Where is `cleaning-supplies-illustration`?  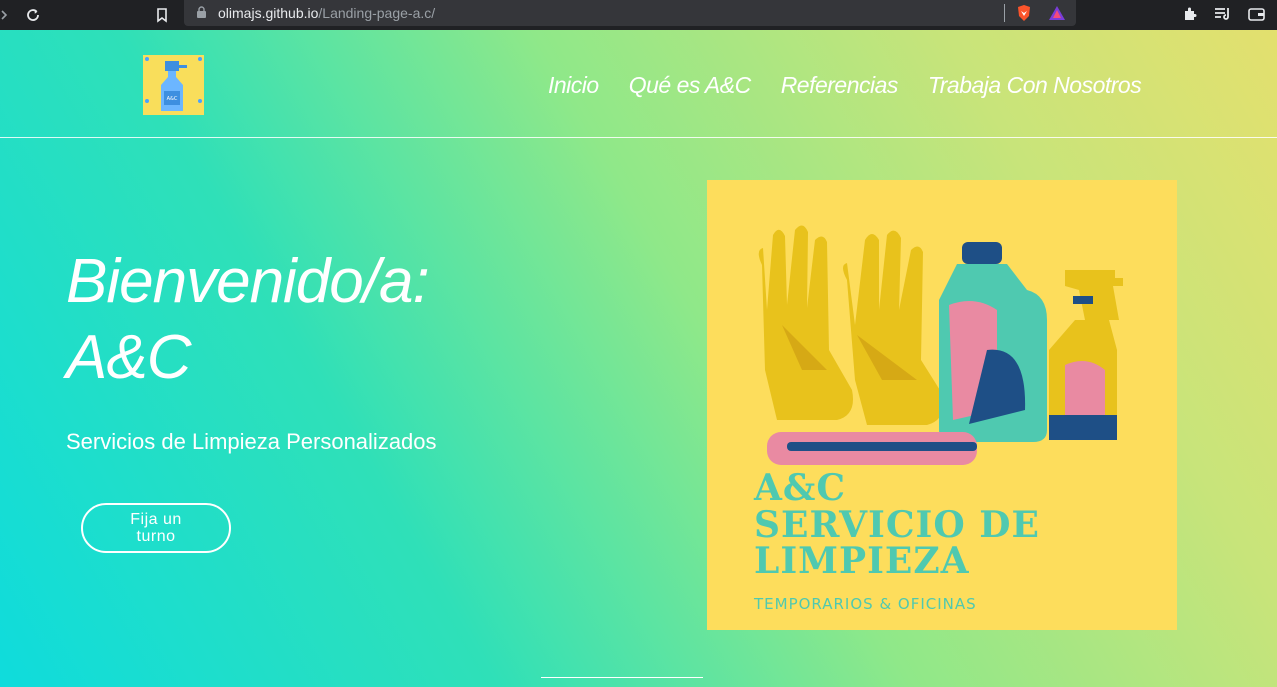 cleaning-supplies-illustration is located at coordinates (940, 345).